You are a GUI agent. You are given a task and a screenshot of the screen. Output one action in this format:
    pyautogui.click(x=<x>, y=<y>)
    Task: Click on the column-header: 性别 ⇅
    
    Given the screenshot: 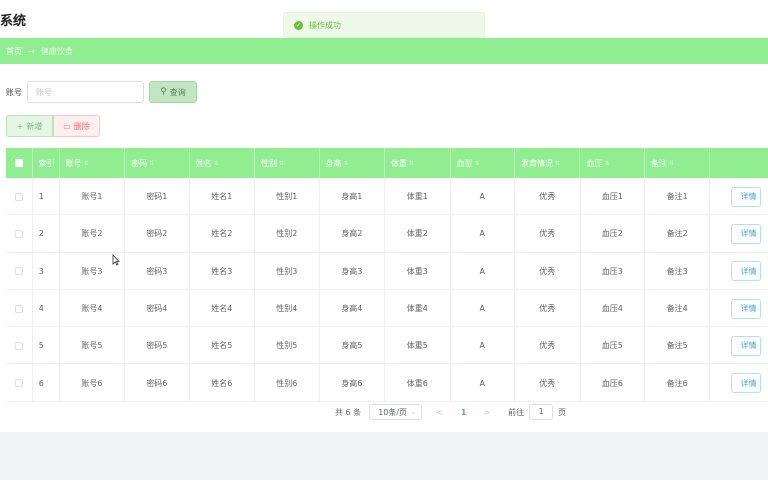 What is the action you would take?
    pyautogui.click(x=287, y=163)
    